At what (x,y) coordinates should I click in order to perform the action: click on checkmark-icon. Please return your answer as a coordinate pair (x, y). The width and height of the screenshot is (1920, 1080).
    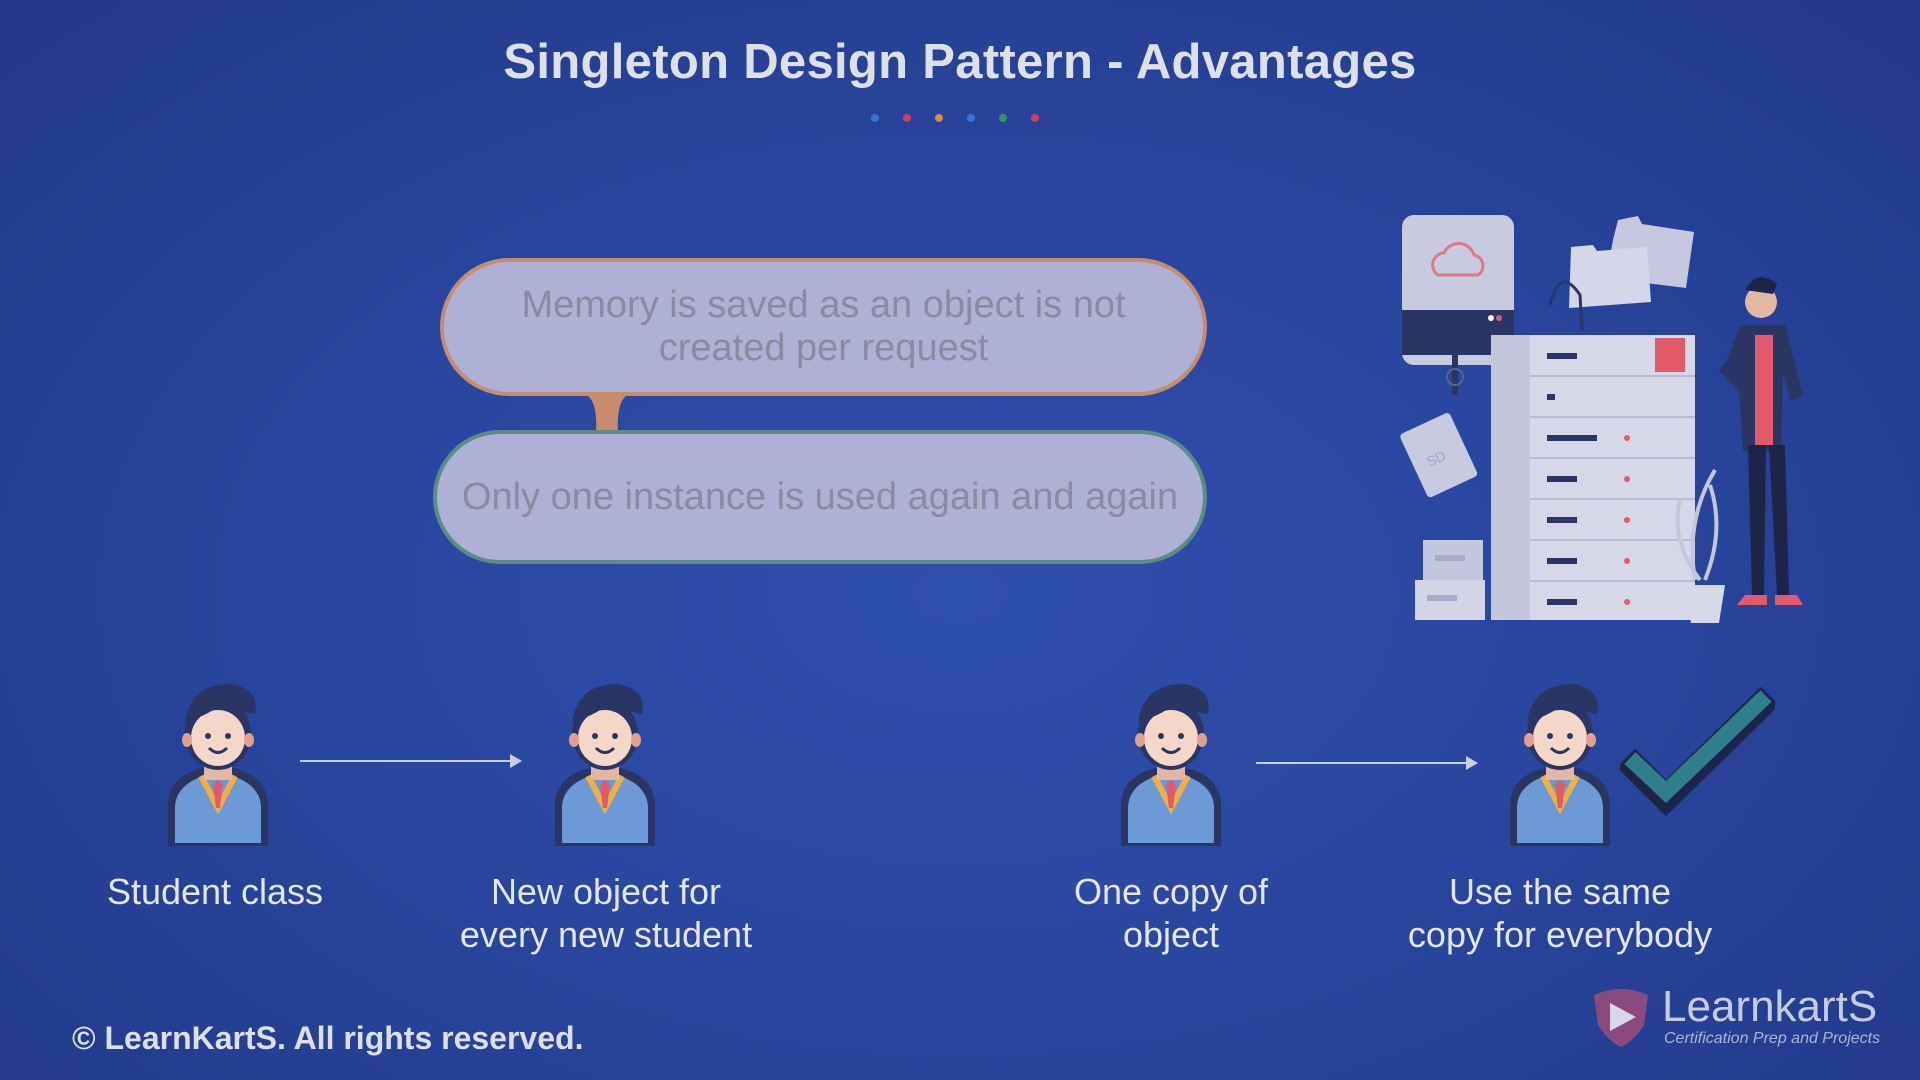
    Looking at the image, I should click on (1697, 751).